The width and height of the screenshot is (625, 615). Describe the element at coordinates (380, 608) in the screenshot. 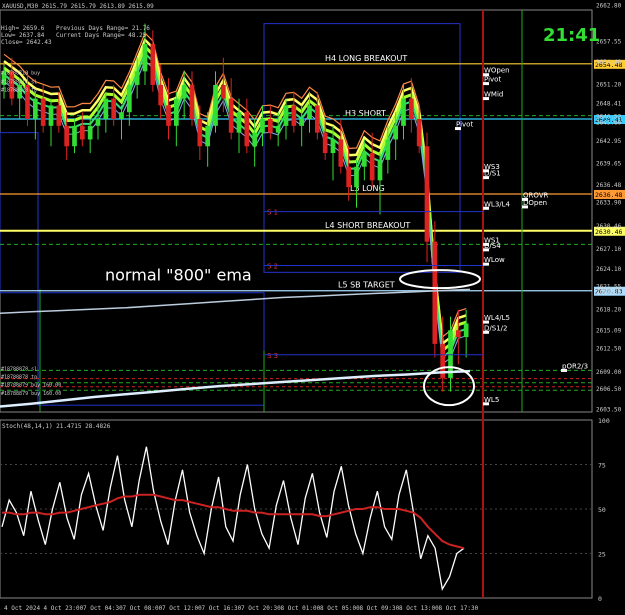

I see `x-tick-label: 8 Oct 09:30` at that location.